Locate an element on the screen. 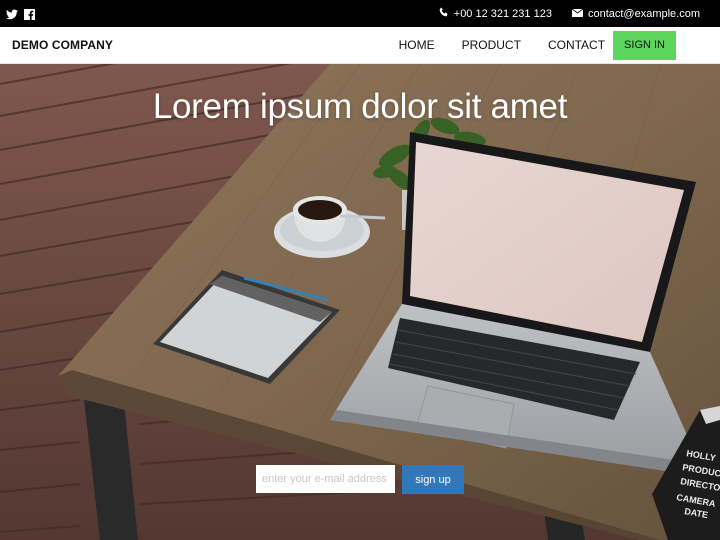 The image size is (720, 540). contact-info: +00 12 321 231 123 contact@example.com is located at coordinates (569, 13).